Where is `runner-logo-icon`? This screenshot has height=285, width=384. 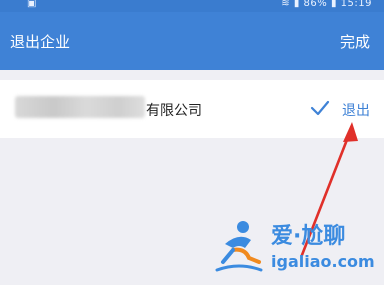 runner-logo-icon is located at coordinates (239, 246).